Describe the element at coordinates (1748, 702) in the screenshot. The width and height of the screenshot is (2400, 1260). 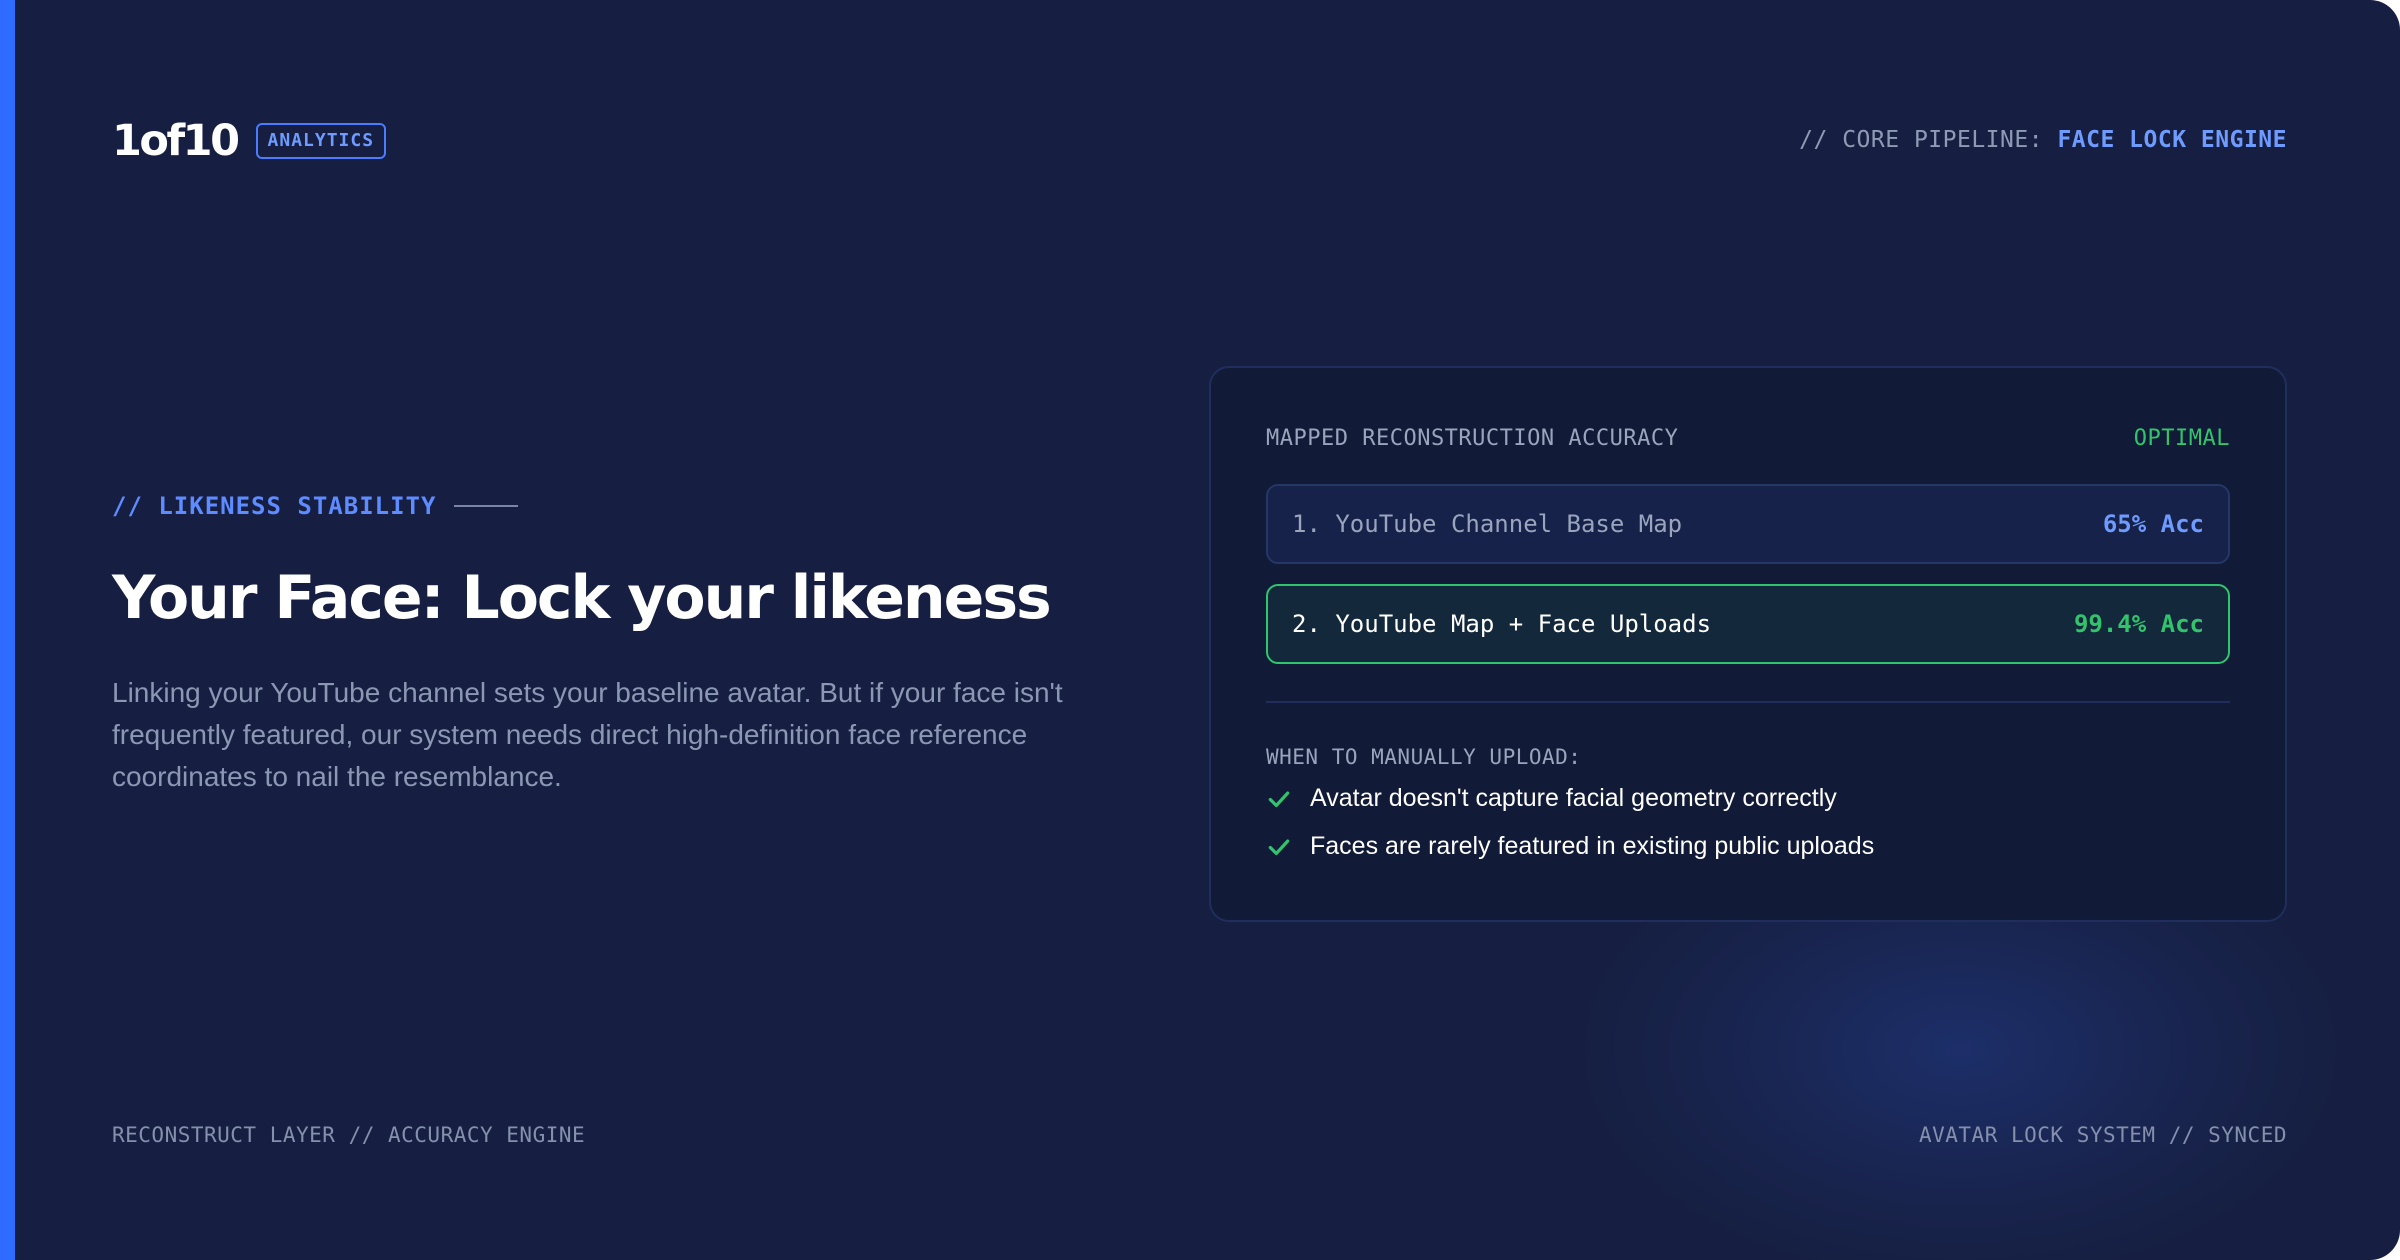
I see `card-divider` at that location.